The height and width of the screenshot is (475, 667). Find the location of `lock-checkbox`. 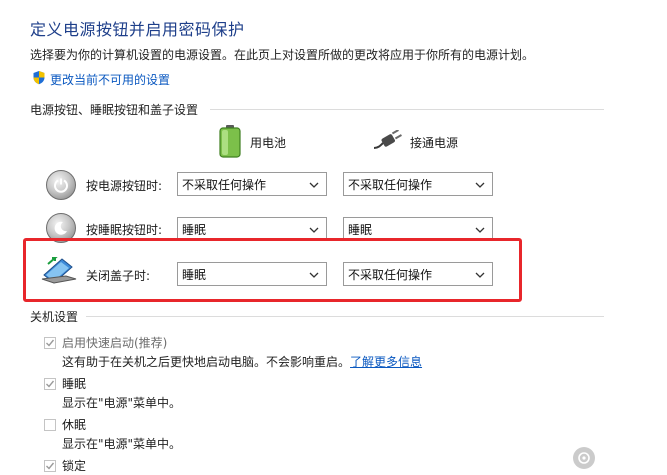

lock-checkbox is located at coordinates (50, 465).